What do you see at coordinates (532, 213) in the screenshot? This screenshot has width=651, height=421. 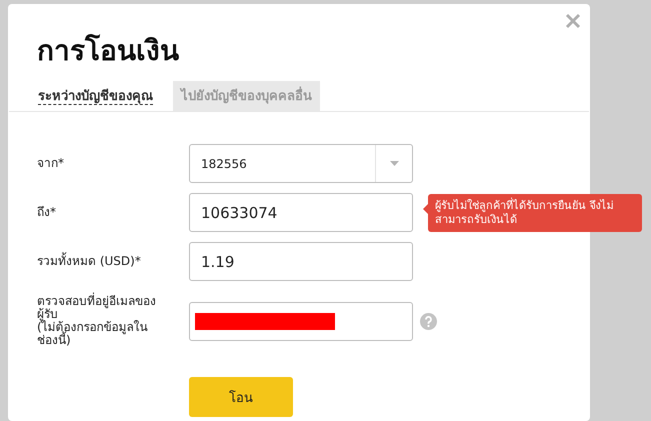 I see `error-tooltip: ผู้รับไม่ใช่ลูกค้าที่ได้รับการยืนยัน จึงไม่สามารถรับเงินได้` at bounding box center [532, 213].